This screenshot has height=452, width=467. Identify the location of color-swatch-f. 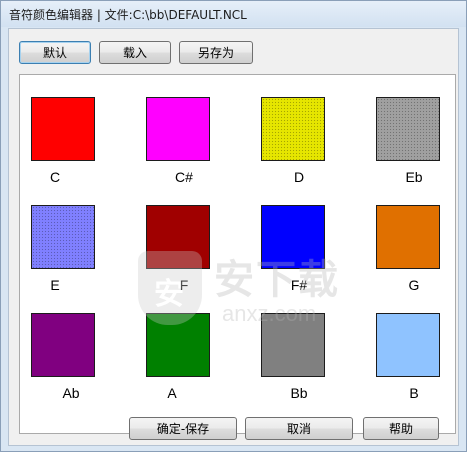
(178, 237).